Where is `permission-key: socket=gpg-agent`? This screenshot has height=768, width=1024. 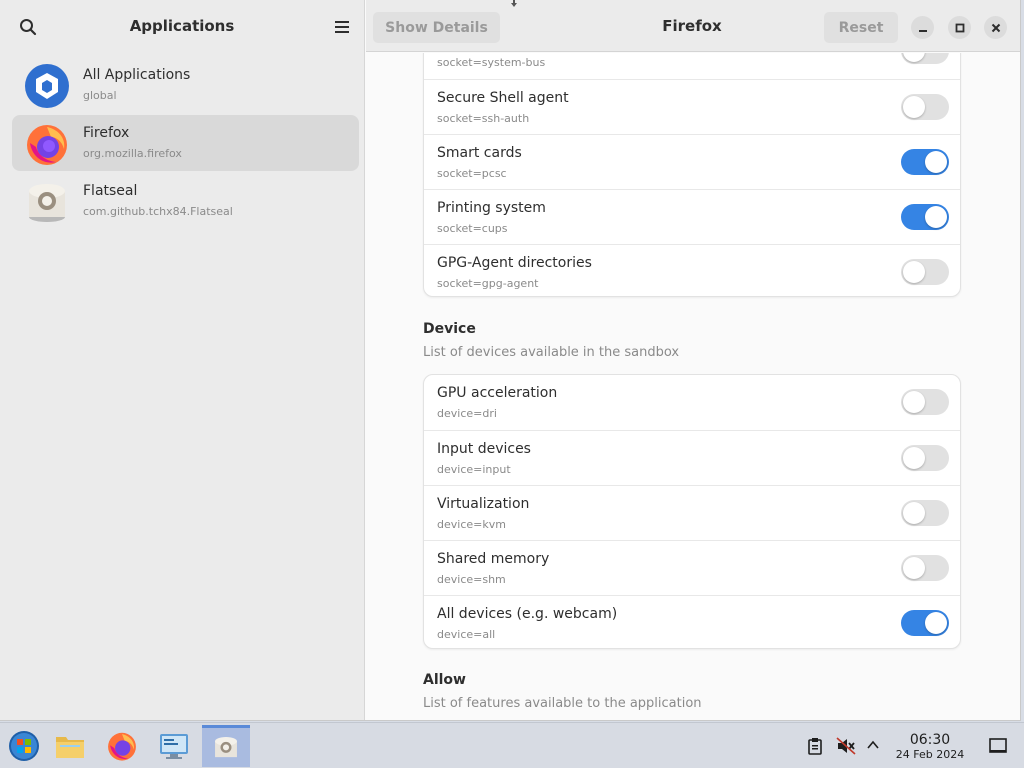
permission-key: socket=gpg-agent is located at coordinates (488, 283).